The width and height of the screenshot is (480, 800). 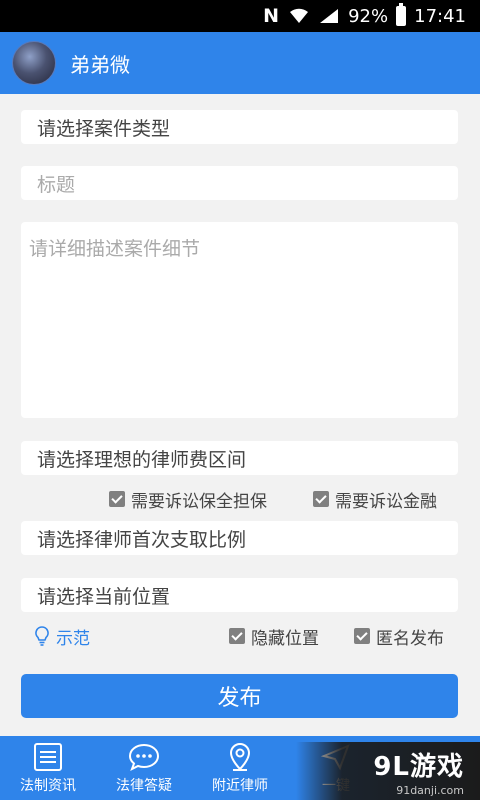 I want to click on nav-item-nearby: 附近律师, so click(x=240, y=768).